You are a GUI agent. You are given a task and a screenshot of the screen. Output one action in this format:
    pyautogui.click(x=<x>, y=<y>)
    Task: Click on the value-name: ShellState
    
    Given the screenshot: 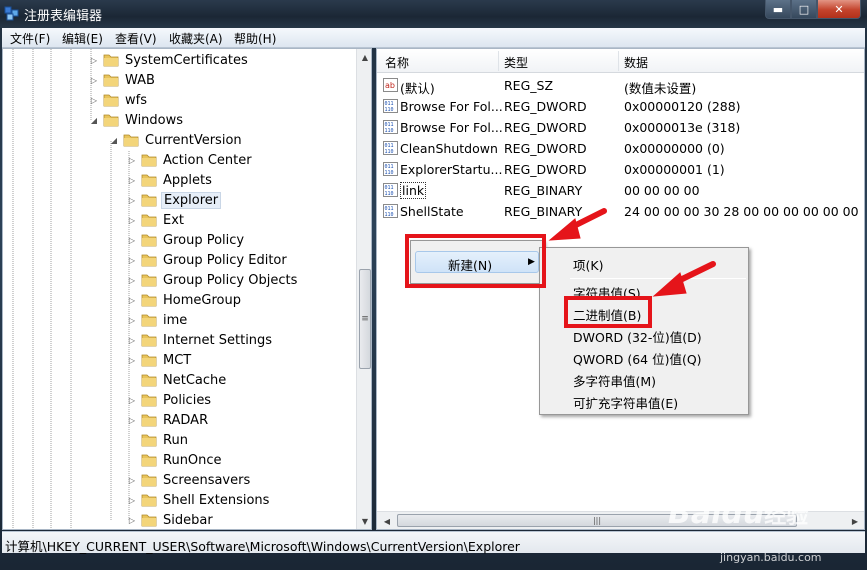 What is the action you would take?
    pyautogui.click(x=432, y=211)
    